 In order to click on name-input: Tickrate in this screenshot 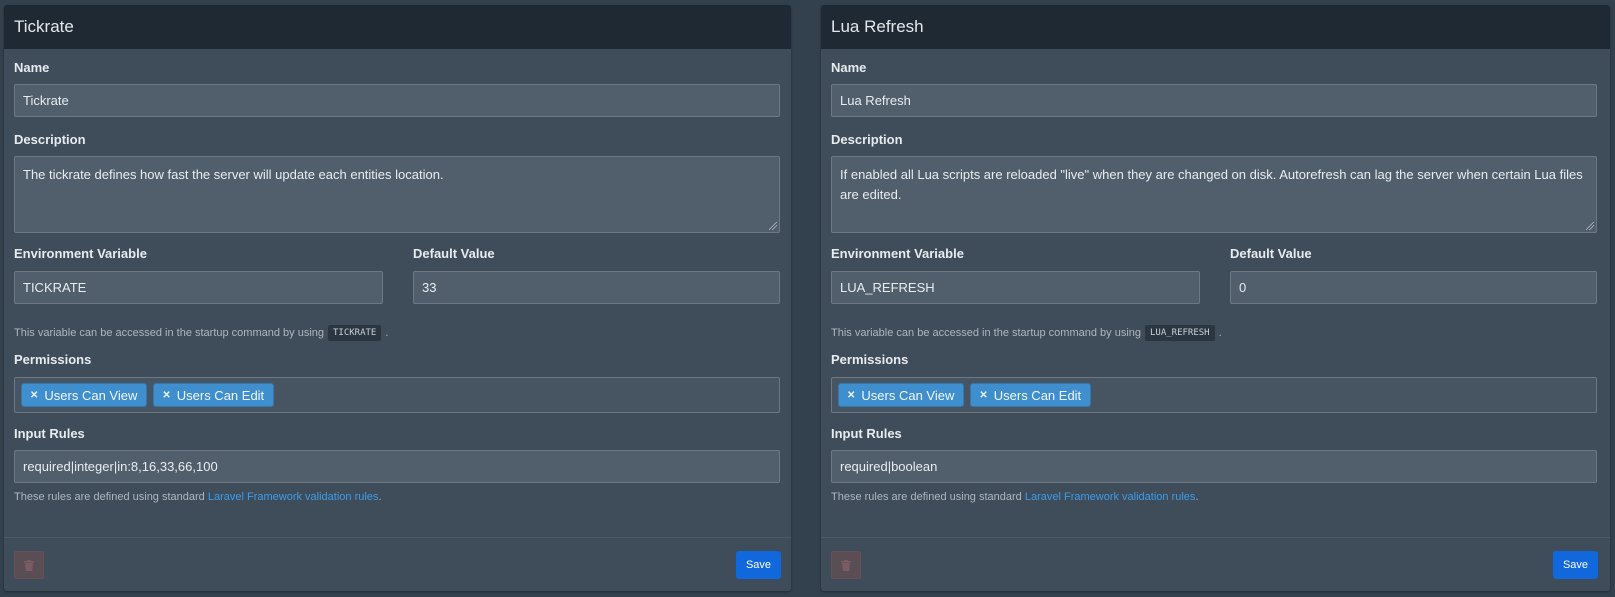, I will do `click(397, 100)`.